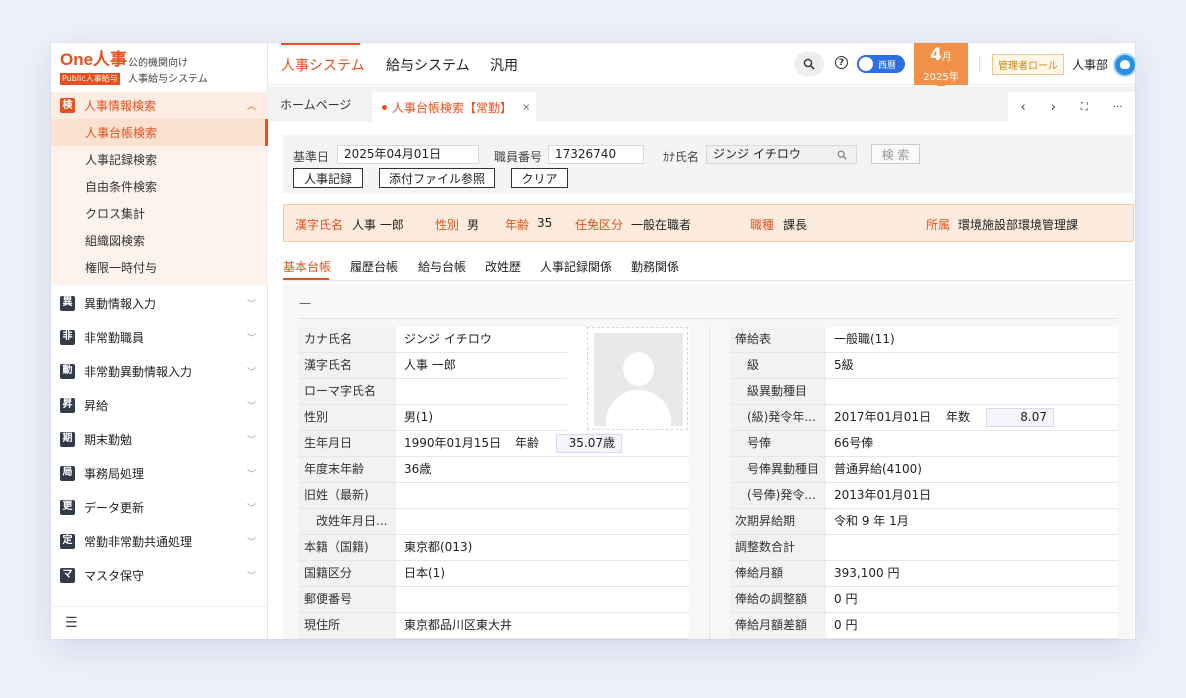  I want to click on employee-photo, so click(637, 378).